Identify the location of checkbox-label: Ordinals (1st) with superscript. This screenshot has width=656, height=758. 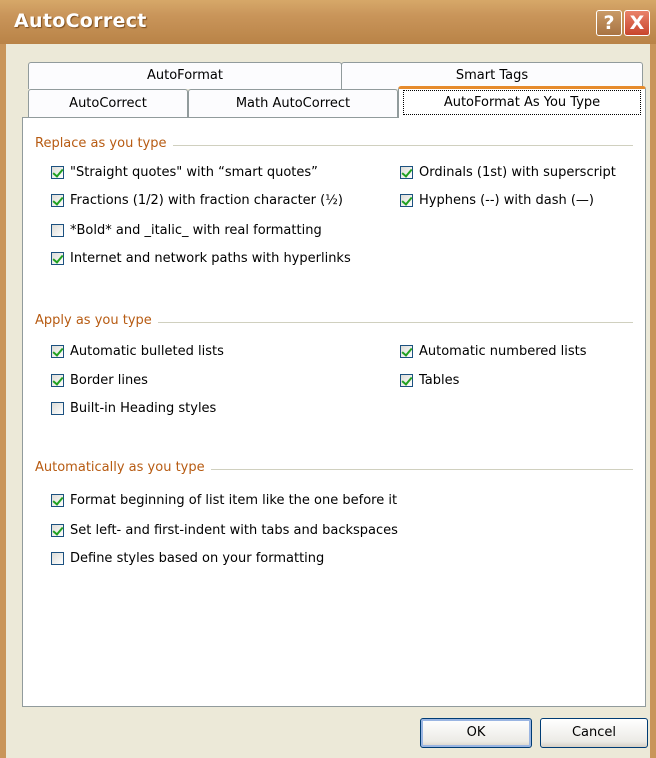
(517, 172).